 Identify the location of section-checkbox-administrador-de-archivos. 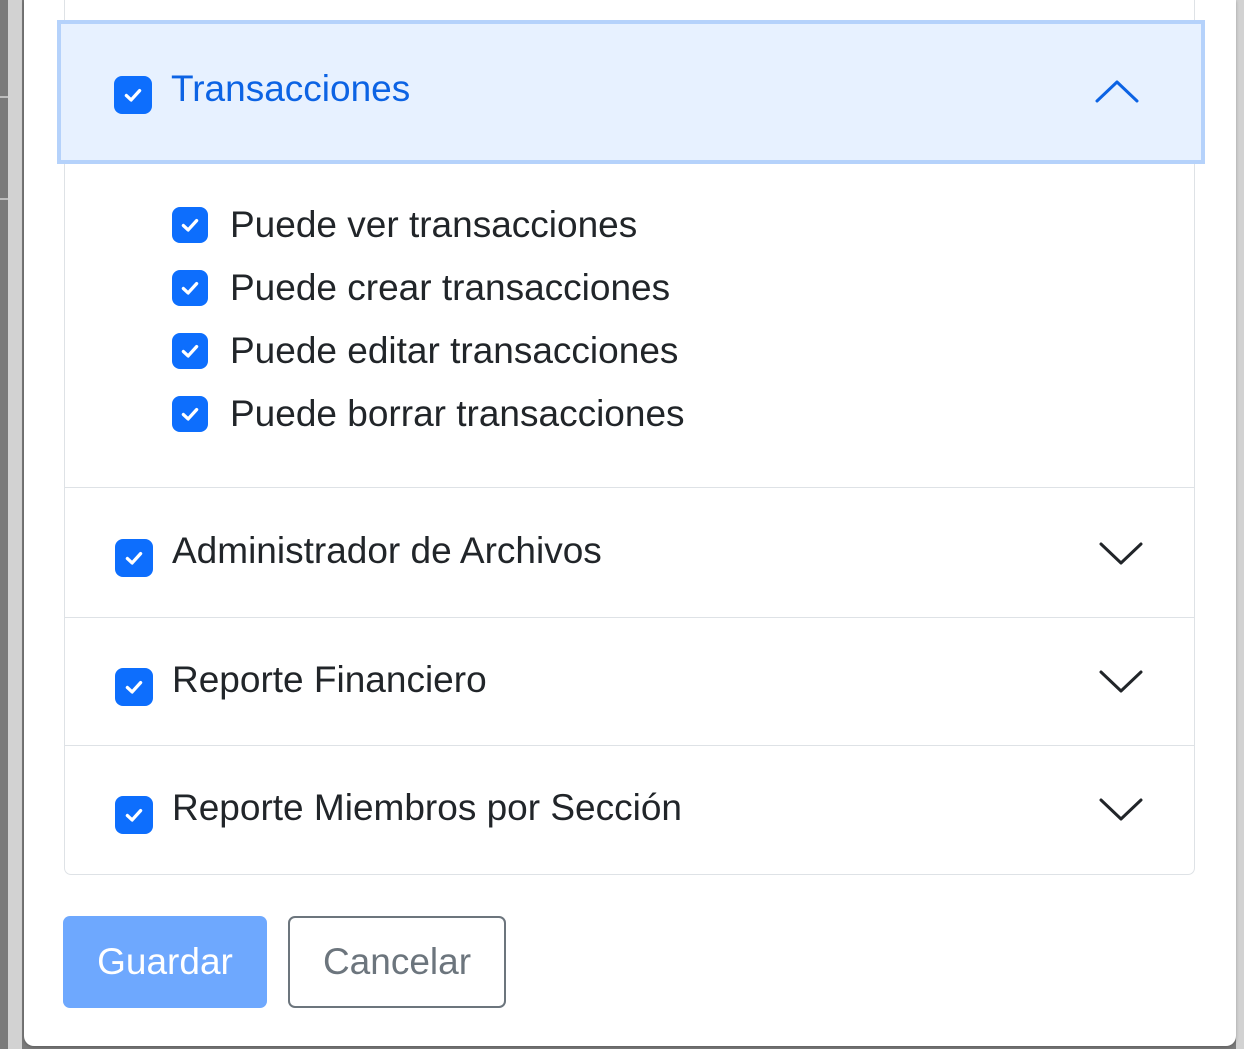
(134, 558).